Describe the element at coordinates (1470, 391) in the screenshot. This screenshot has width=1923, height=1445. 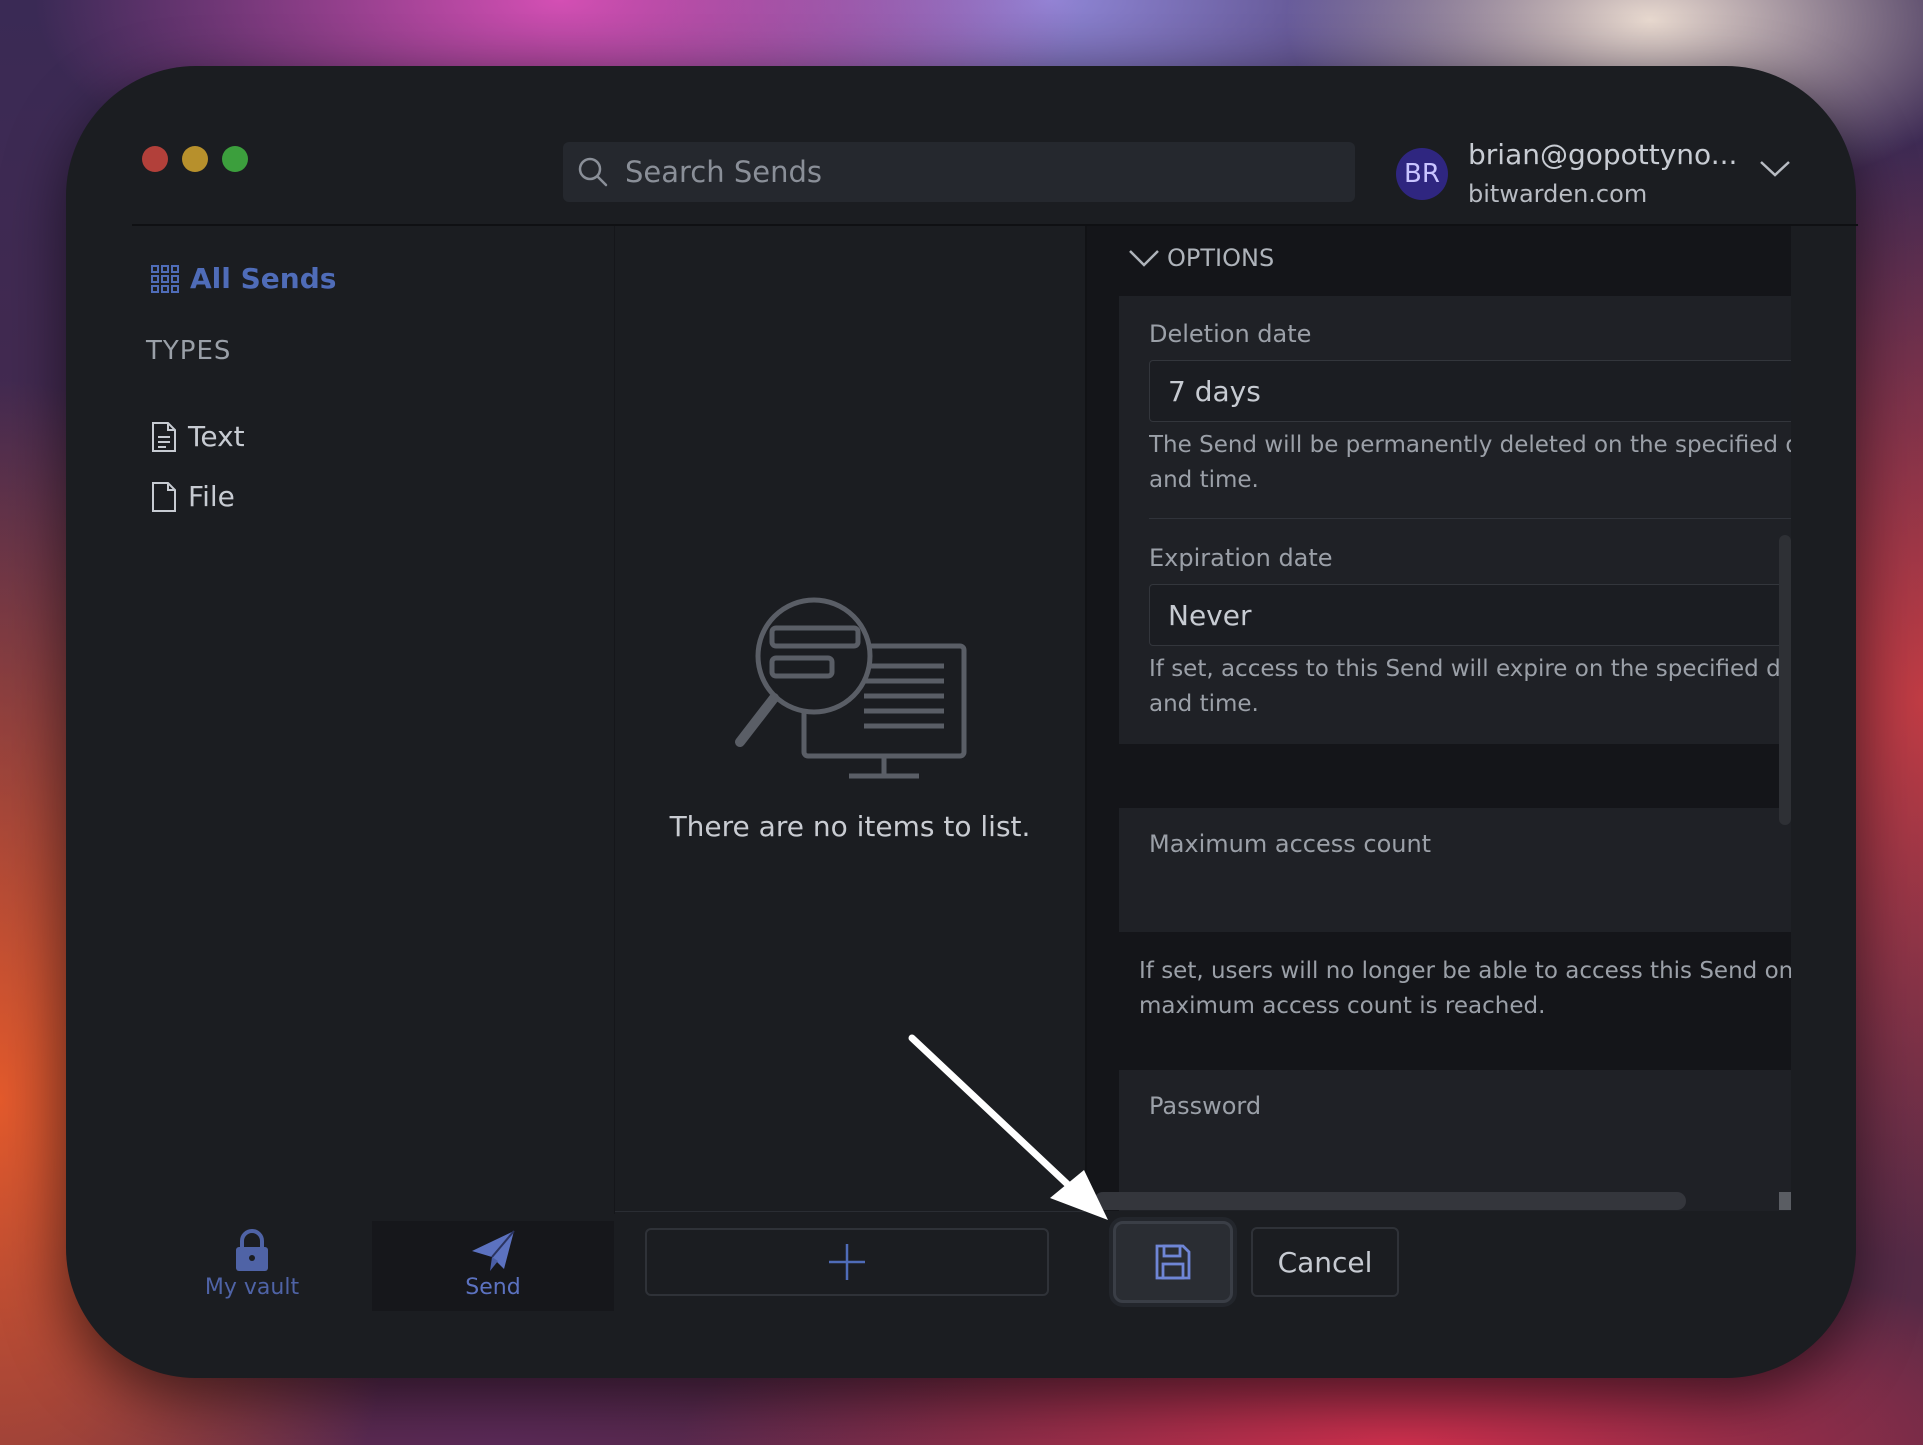
I see `deletion-date-select: 7 days` at that location.